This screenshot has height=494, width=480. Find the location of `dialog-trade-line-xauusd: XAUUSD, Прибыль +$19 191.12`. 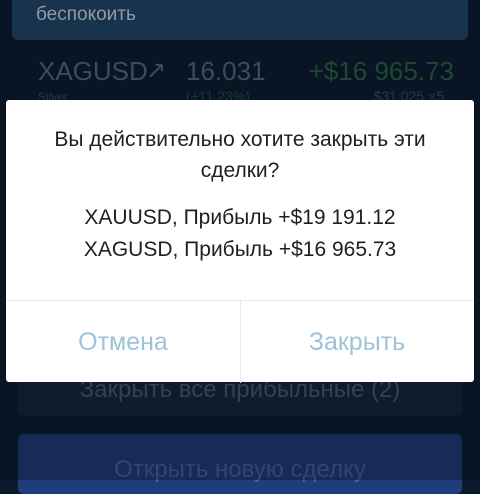

dialog-trade-line-xauusd: XAUUSD, Прибыль +$19 191.12 is located at coordinates (240, 217).